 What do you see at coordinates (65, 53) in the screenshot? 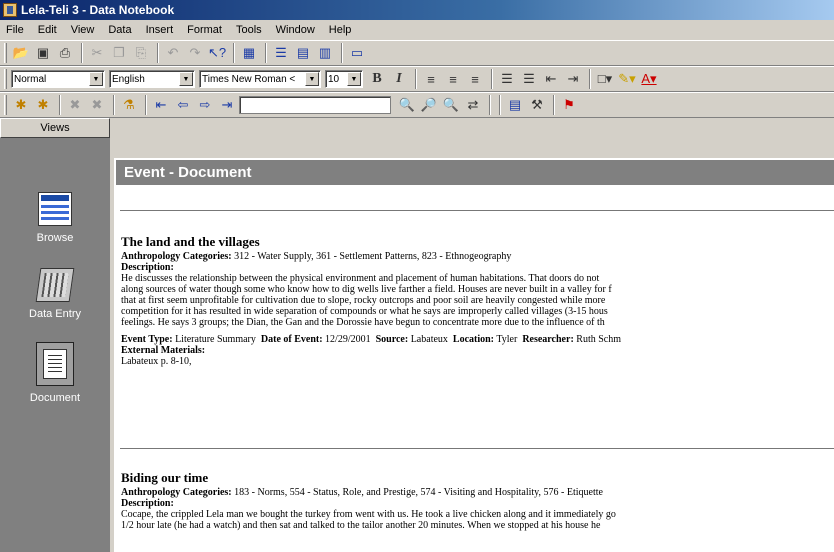
I see `print-icon: ⎙` at bounding box center [65, 53].